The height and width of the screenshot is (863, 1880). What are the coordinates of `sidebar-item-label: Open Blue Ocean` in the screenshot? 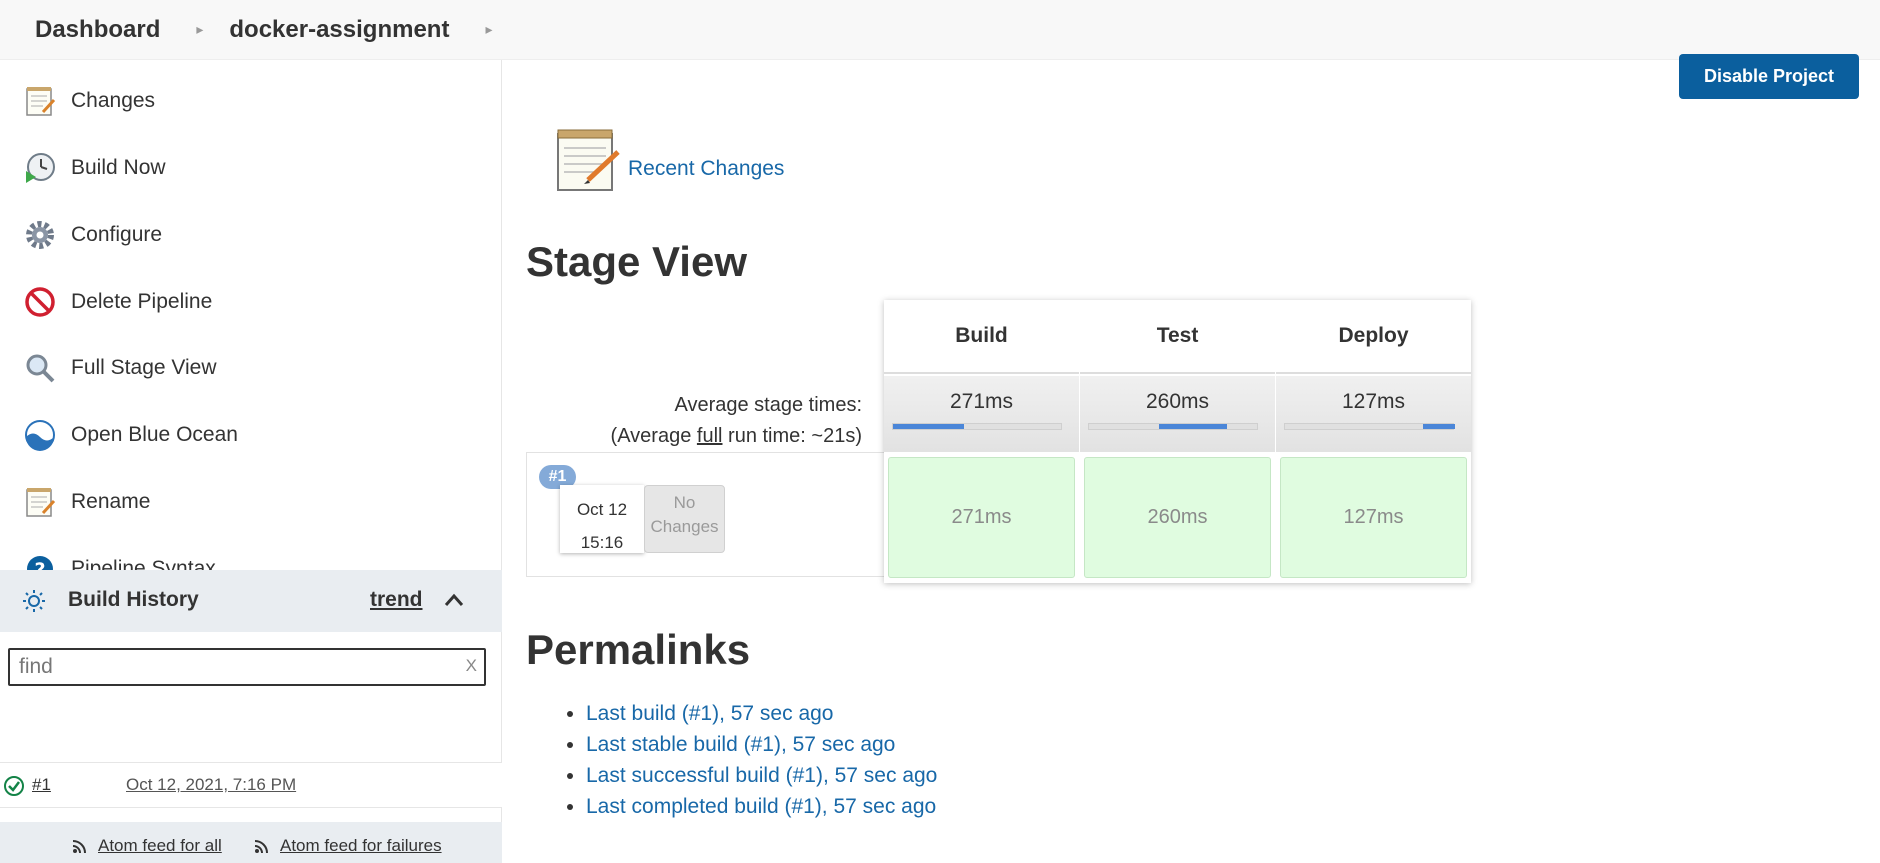 It's located at (154, 434).